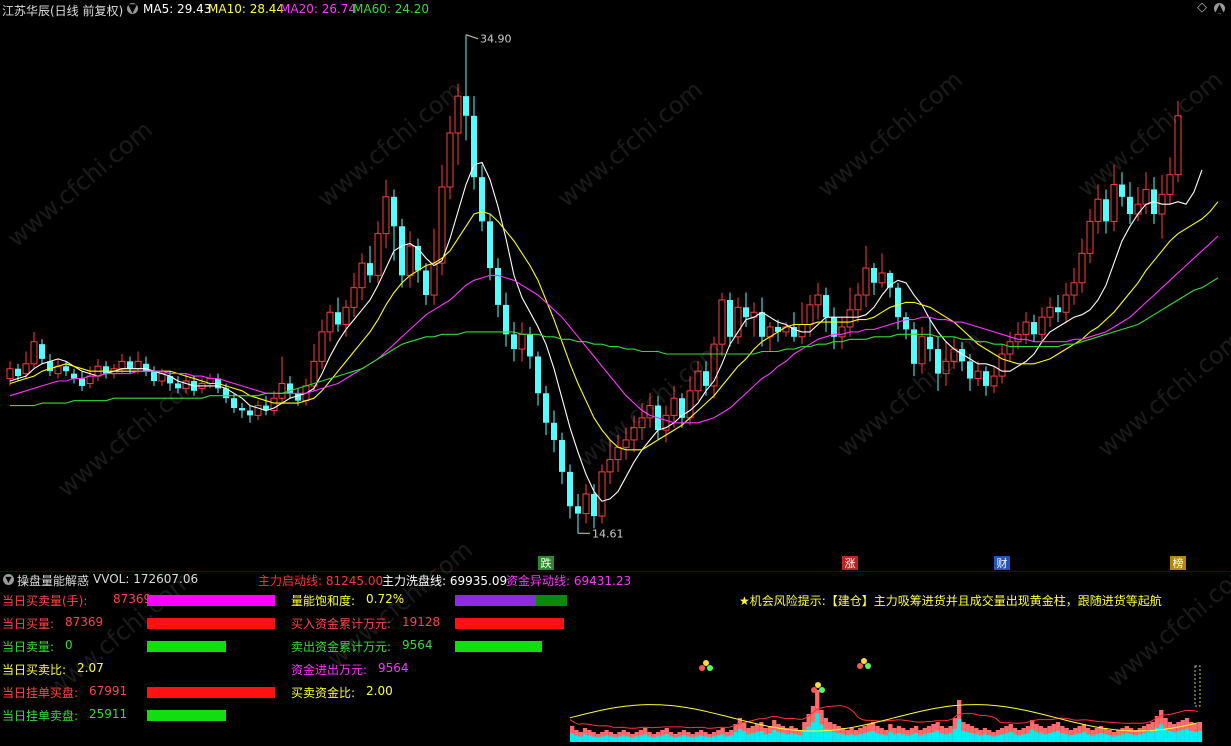  What do you see at coordinates (62, 10) in the screenshot?
I see `stock-title: 江苏华辰(日线 前复权)` at bounding box center [62, 10].